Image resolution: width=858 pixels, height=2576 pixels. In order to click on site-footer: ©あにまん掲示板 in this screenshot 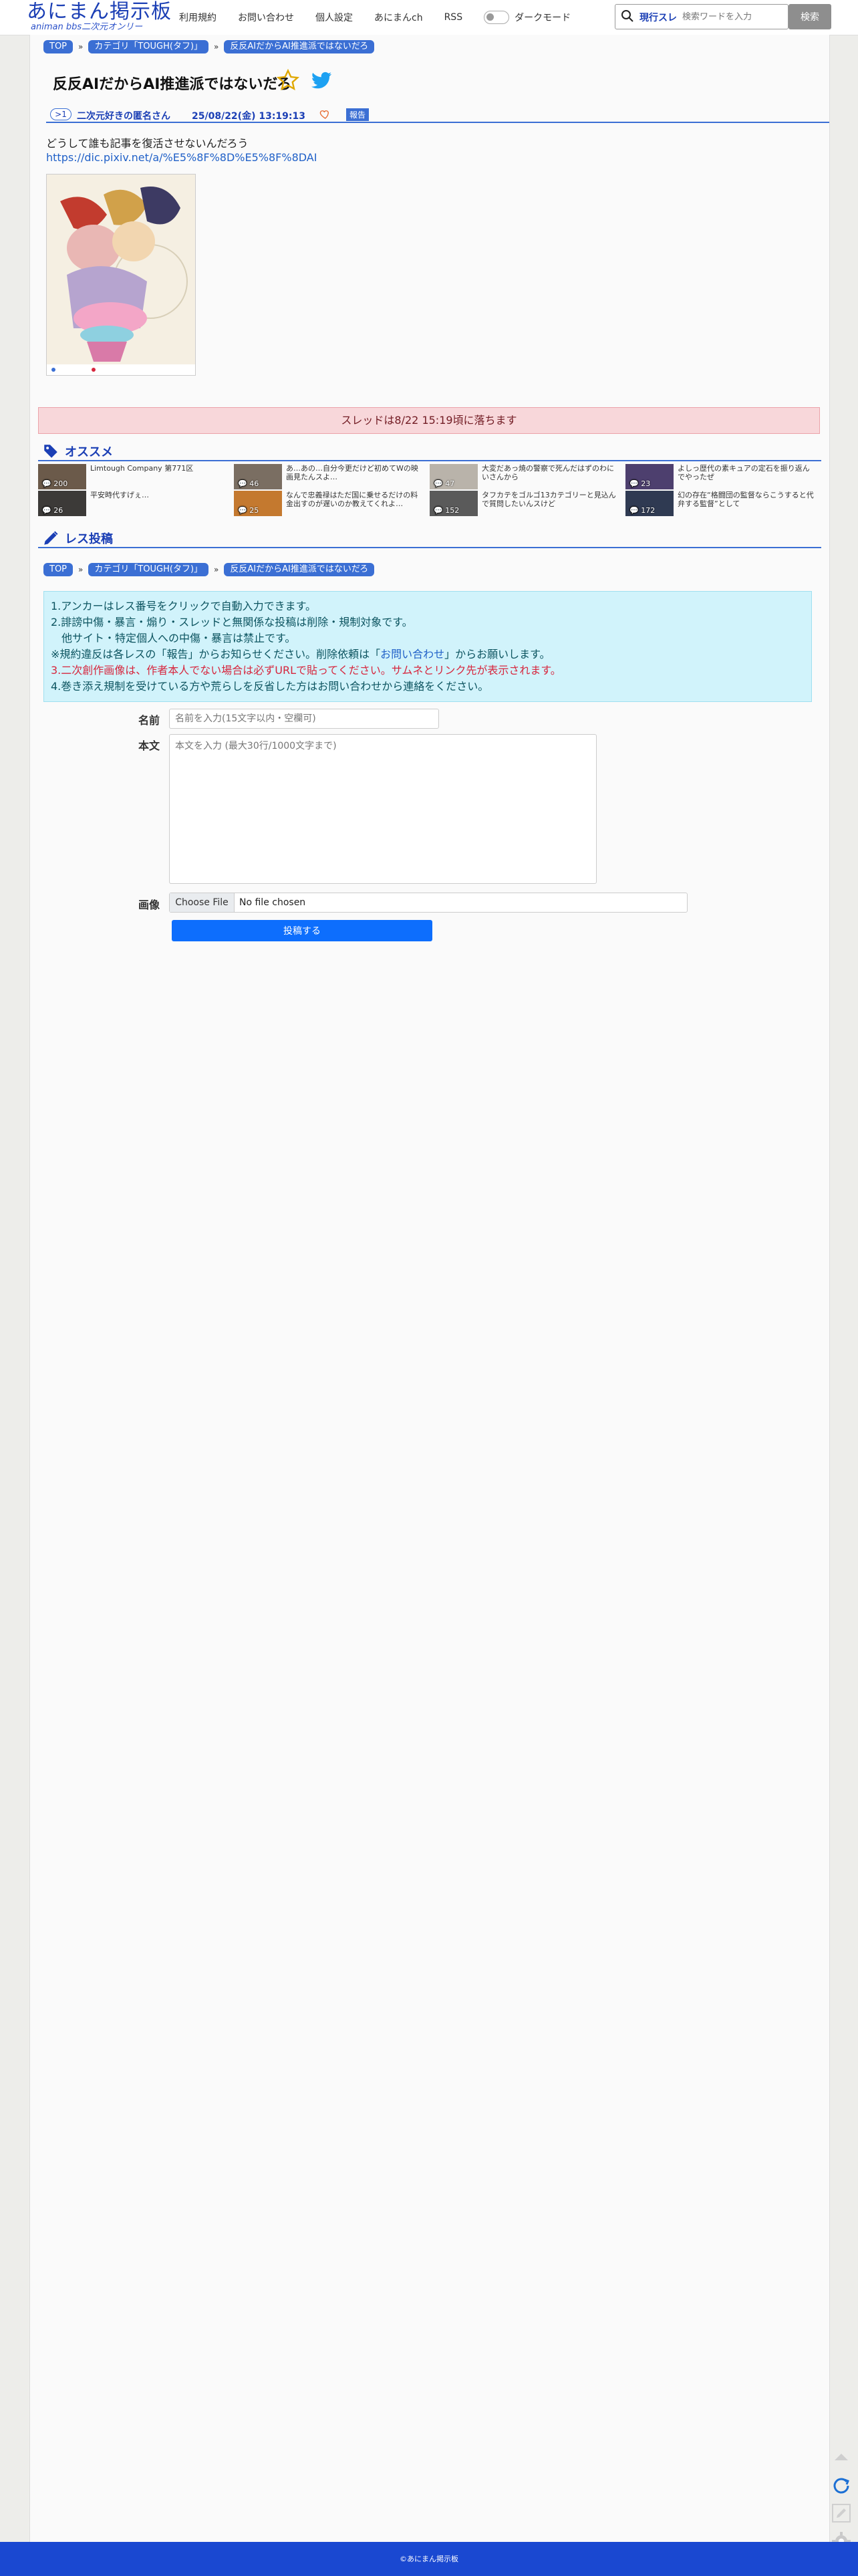, I will do `click(429, 2559)`.